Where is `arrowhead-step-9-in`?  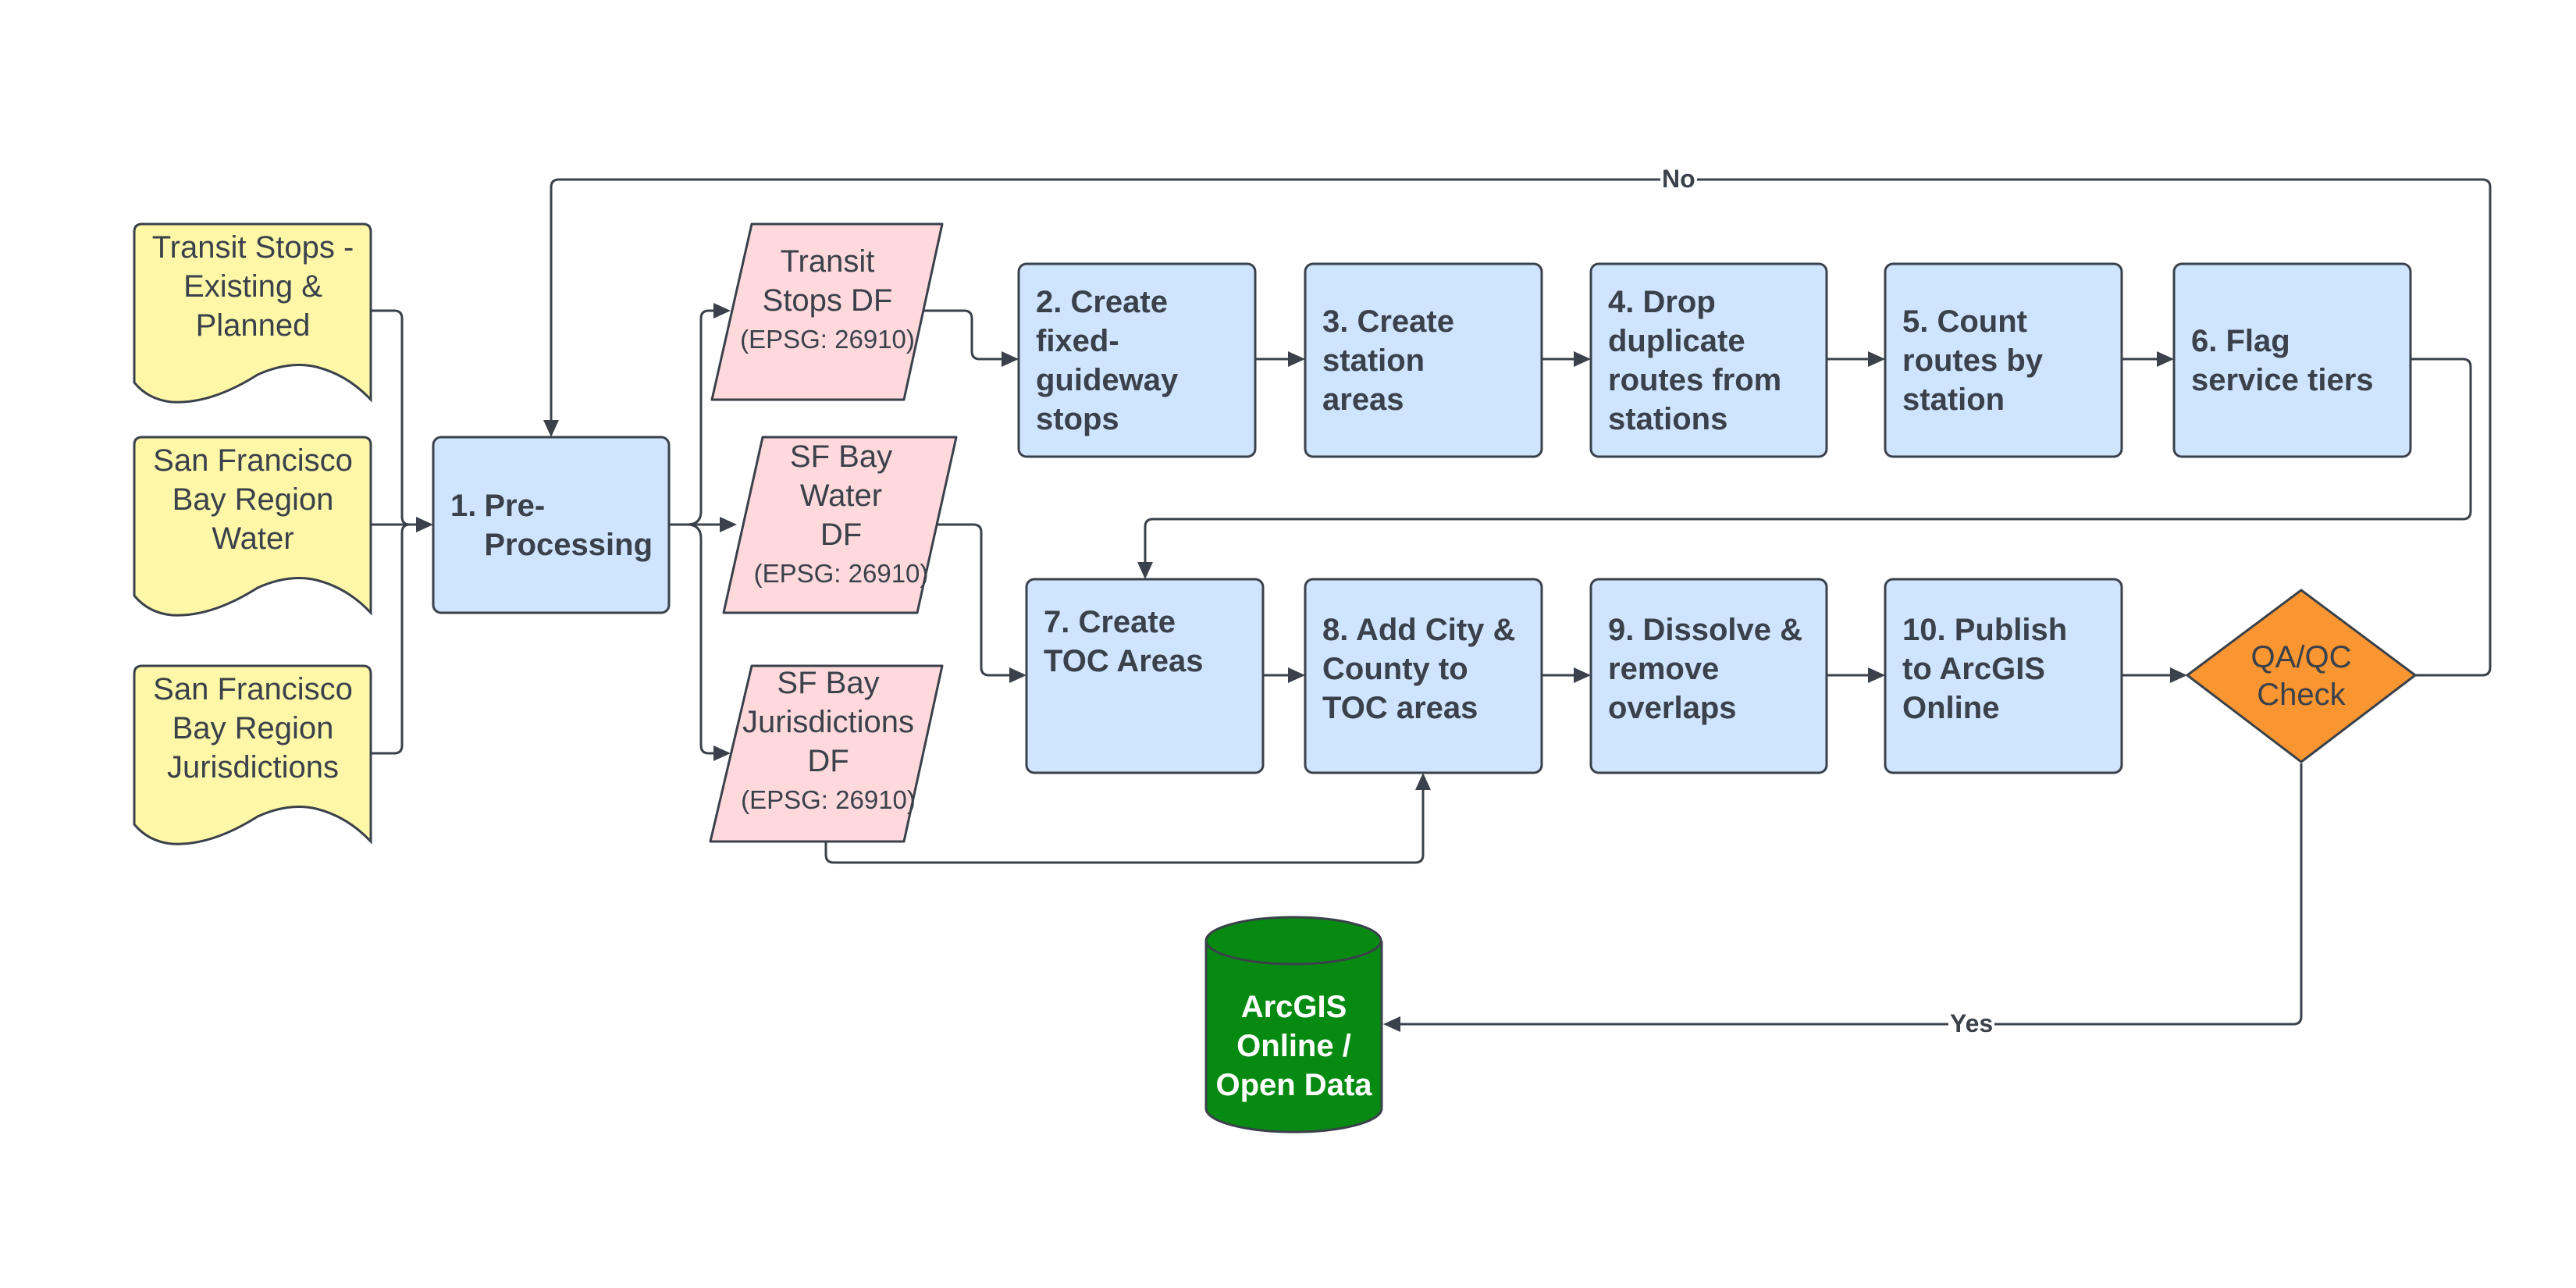 arrowhead-step-9-in is located at coordinates (1582, 675).